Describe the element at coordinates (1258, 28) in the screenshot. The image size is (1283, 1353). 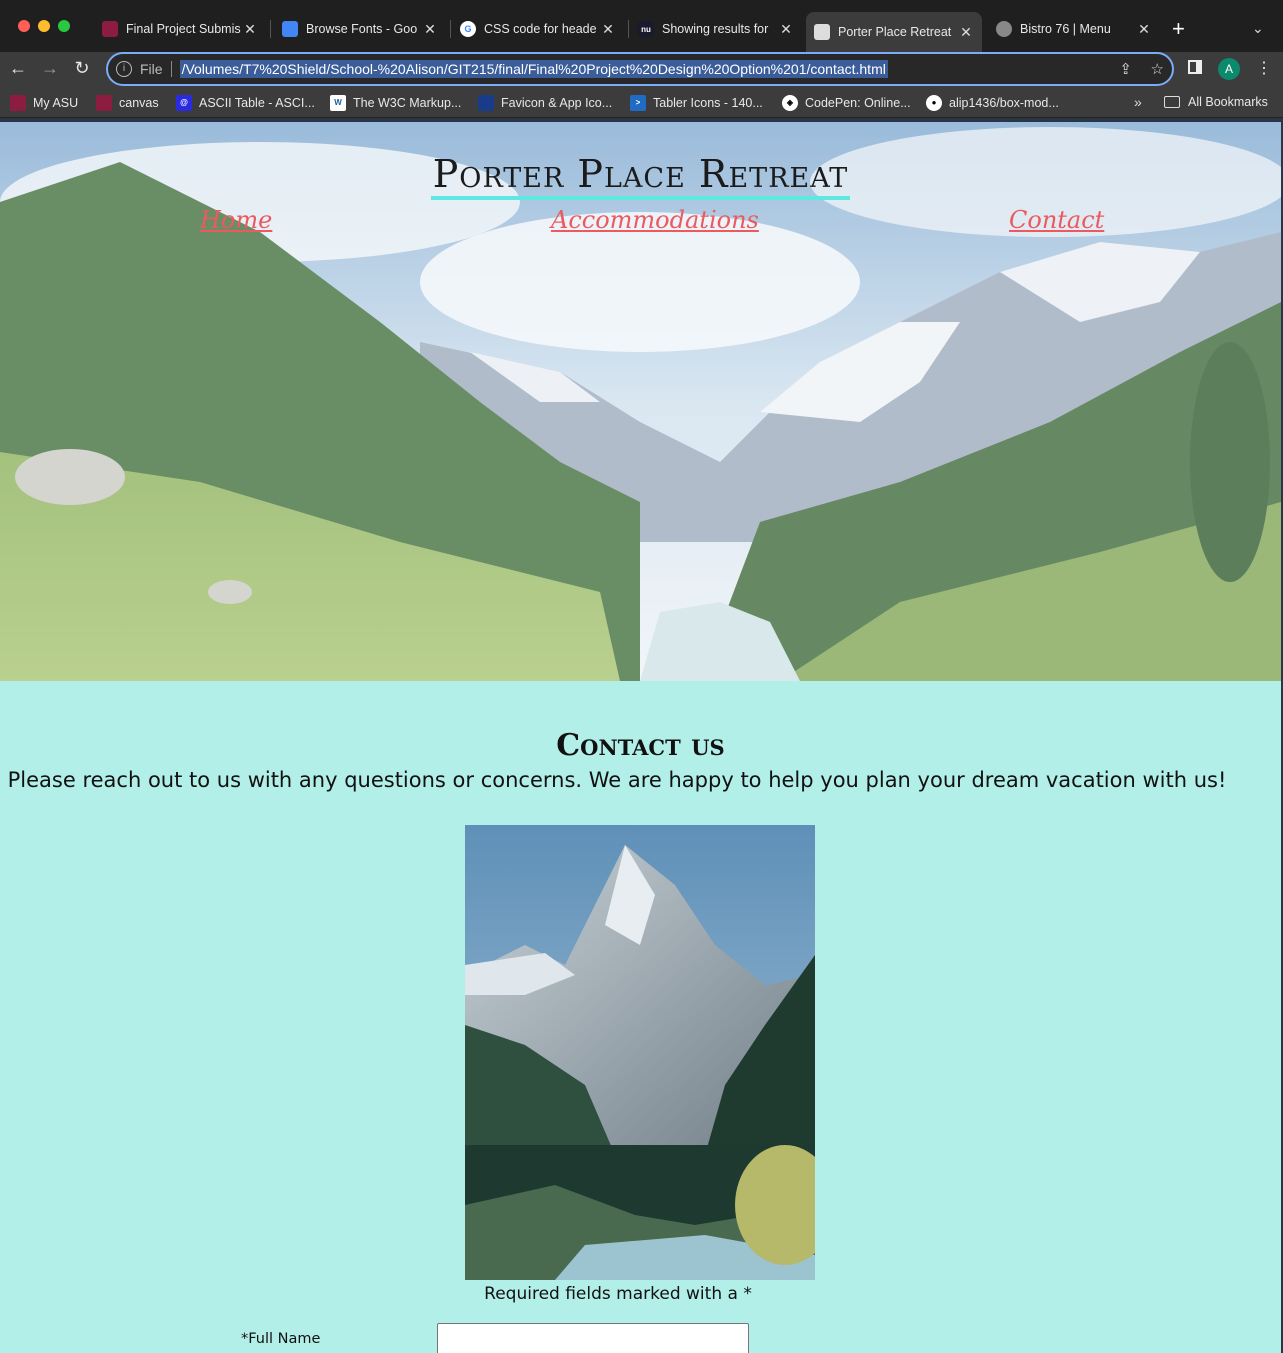
I see `chevron-down-icon: ⌄` at that location.